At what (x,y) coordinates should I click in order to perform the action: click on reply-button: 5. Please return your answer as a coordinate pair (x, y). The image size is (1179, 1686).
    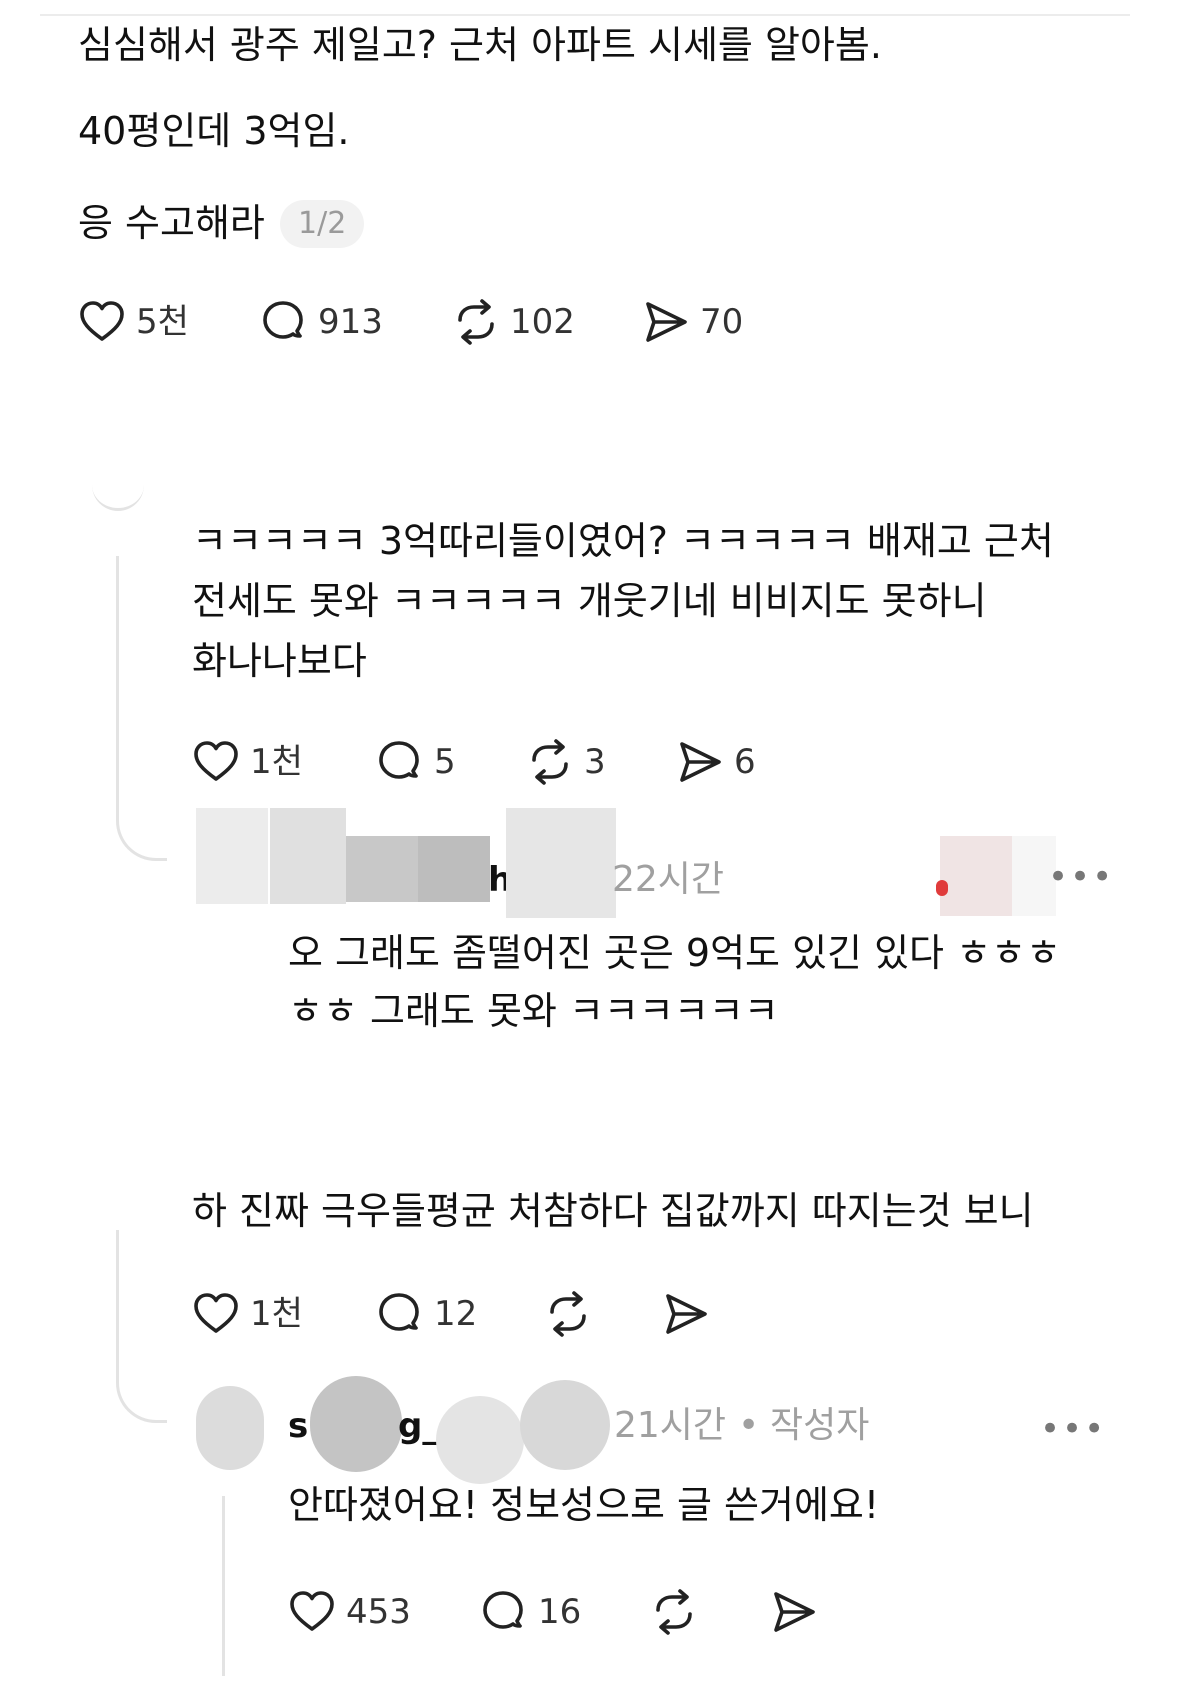
    Looking at the image, I should click on (416, 762).